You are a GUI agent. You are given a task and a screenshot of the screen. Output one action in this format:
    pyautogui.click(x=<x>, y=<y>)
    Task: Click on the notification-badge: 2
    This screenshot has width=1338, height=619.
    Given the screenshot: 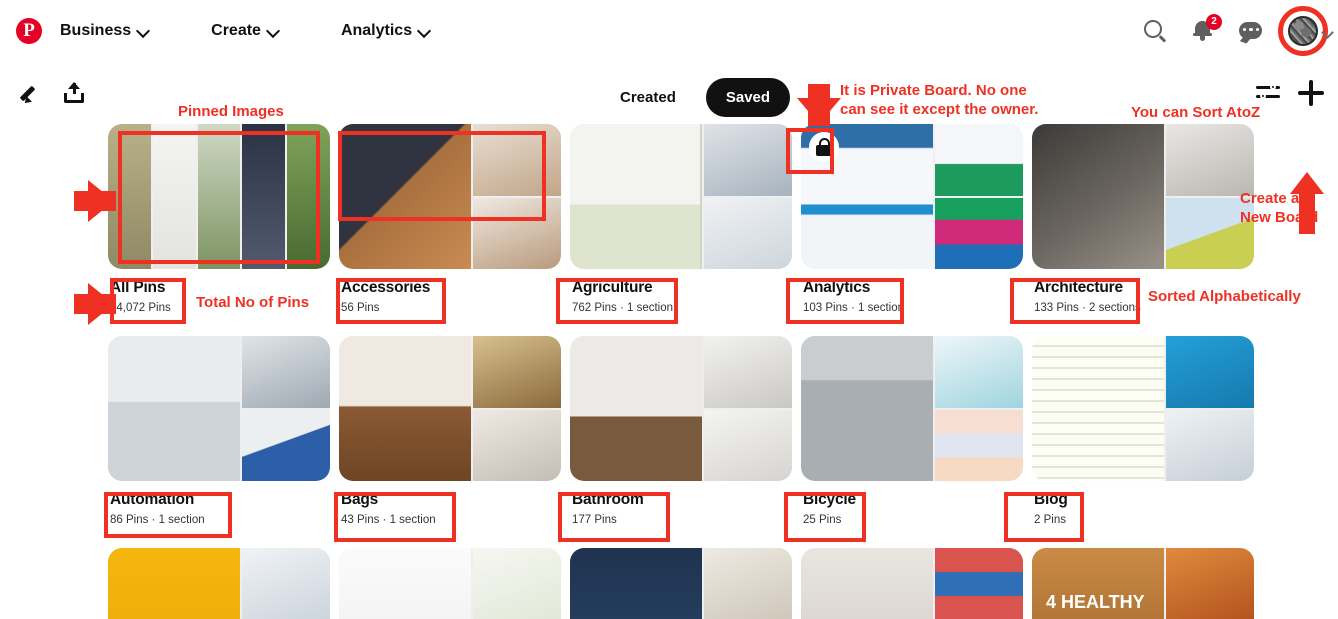 What is the action you would take?
    pyautogui.click(x=1214, y=22)
    